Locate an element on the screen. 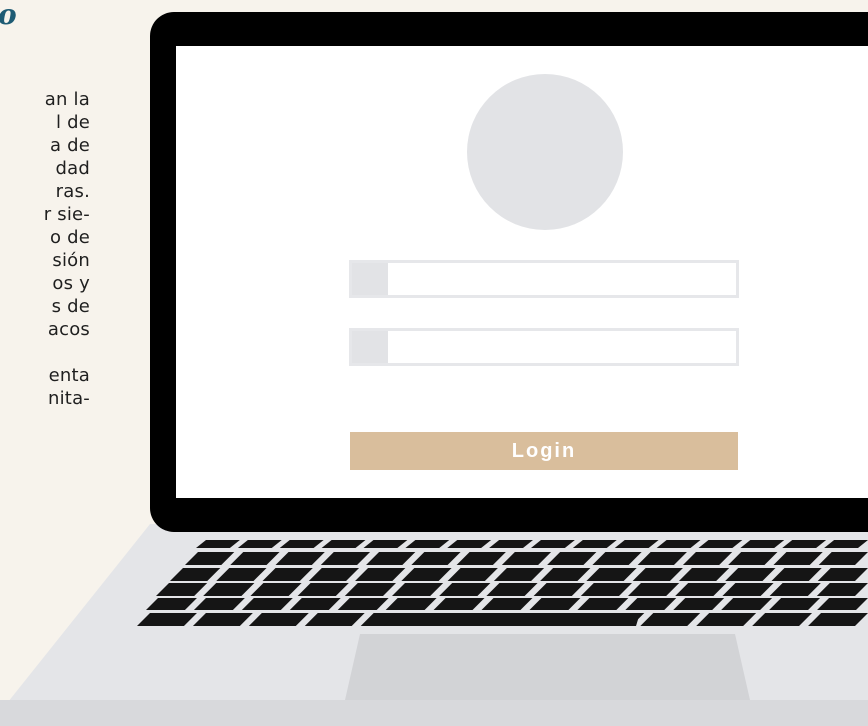 The image size is (868, 726). username-field is located at coordinates (544, 279).